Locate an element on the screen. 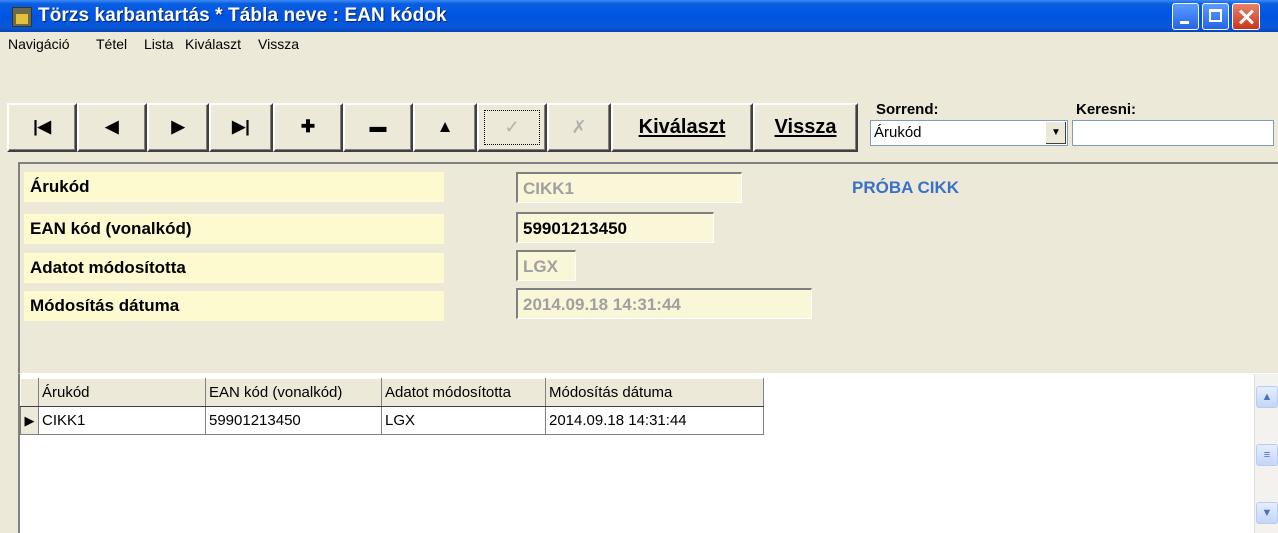  grid-header-ean: EAN kód (vonalkód) is located at coordinates (293, 392).